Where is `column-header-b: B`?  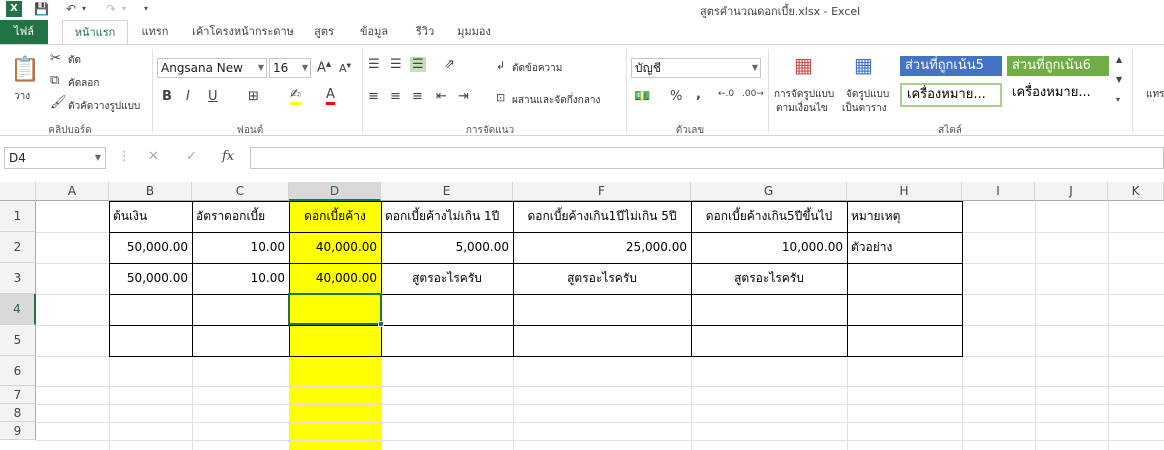
column-header-b: B is located at coordinates (150, 191).